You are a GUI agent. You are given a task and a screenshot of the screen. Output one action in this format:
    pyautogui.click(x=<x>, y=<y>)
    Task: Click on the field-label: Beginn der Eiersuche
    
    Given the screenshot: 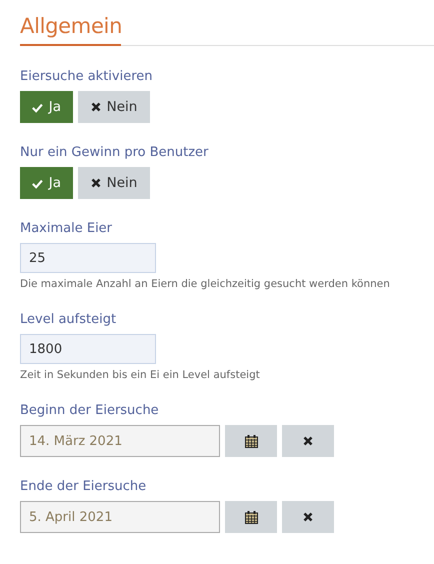 What is the action you would take?
    pyautogui.click(x=90, y=410)
    